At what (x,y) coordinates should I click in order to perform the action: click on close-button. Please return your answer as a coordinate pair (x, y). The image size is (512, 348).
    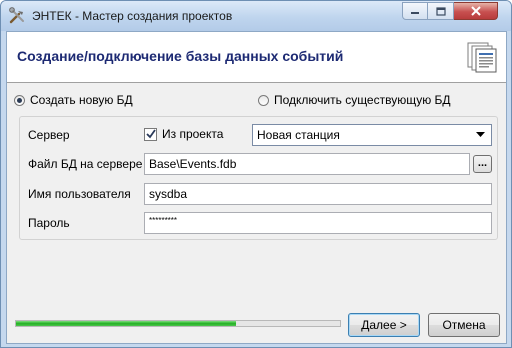
    Looking at the image, I should click on (476, 11).